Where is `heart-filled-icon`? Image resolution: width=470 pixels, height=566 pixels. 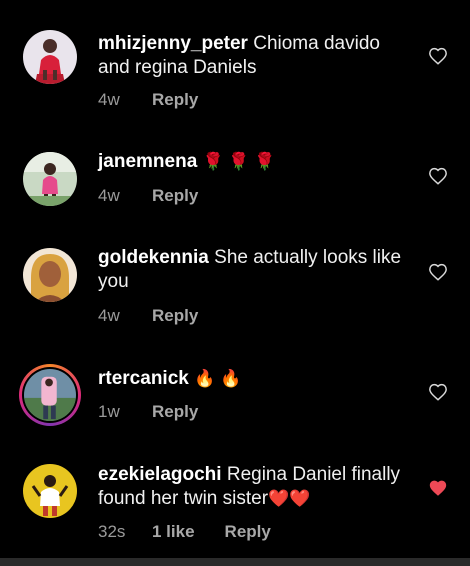 heart-filled-icon is located at coordinates (438, 488).